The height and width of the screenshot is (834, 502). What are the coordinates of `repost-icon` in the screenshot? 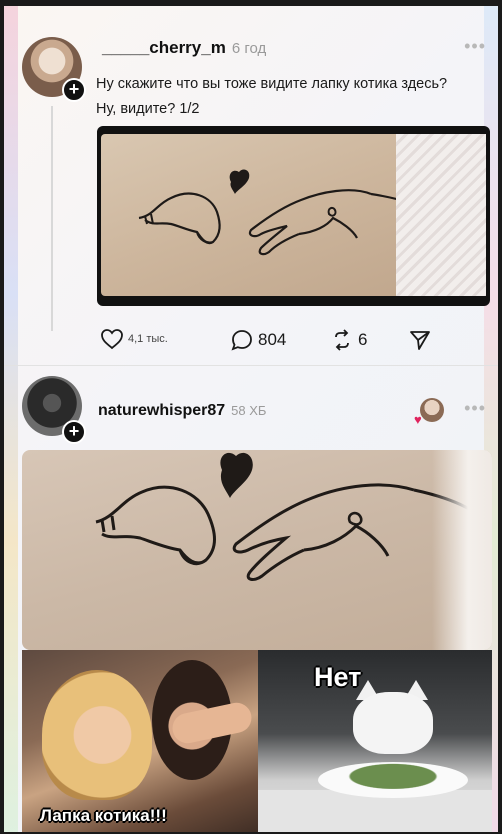 It's located at (342, 340).